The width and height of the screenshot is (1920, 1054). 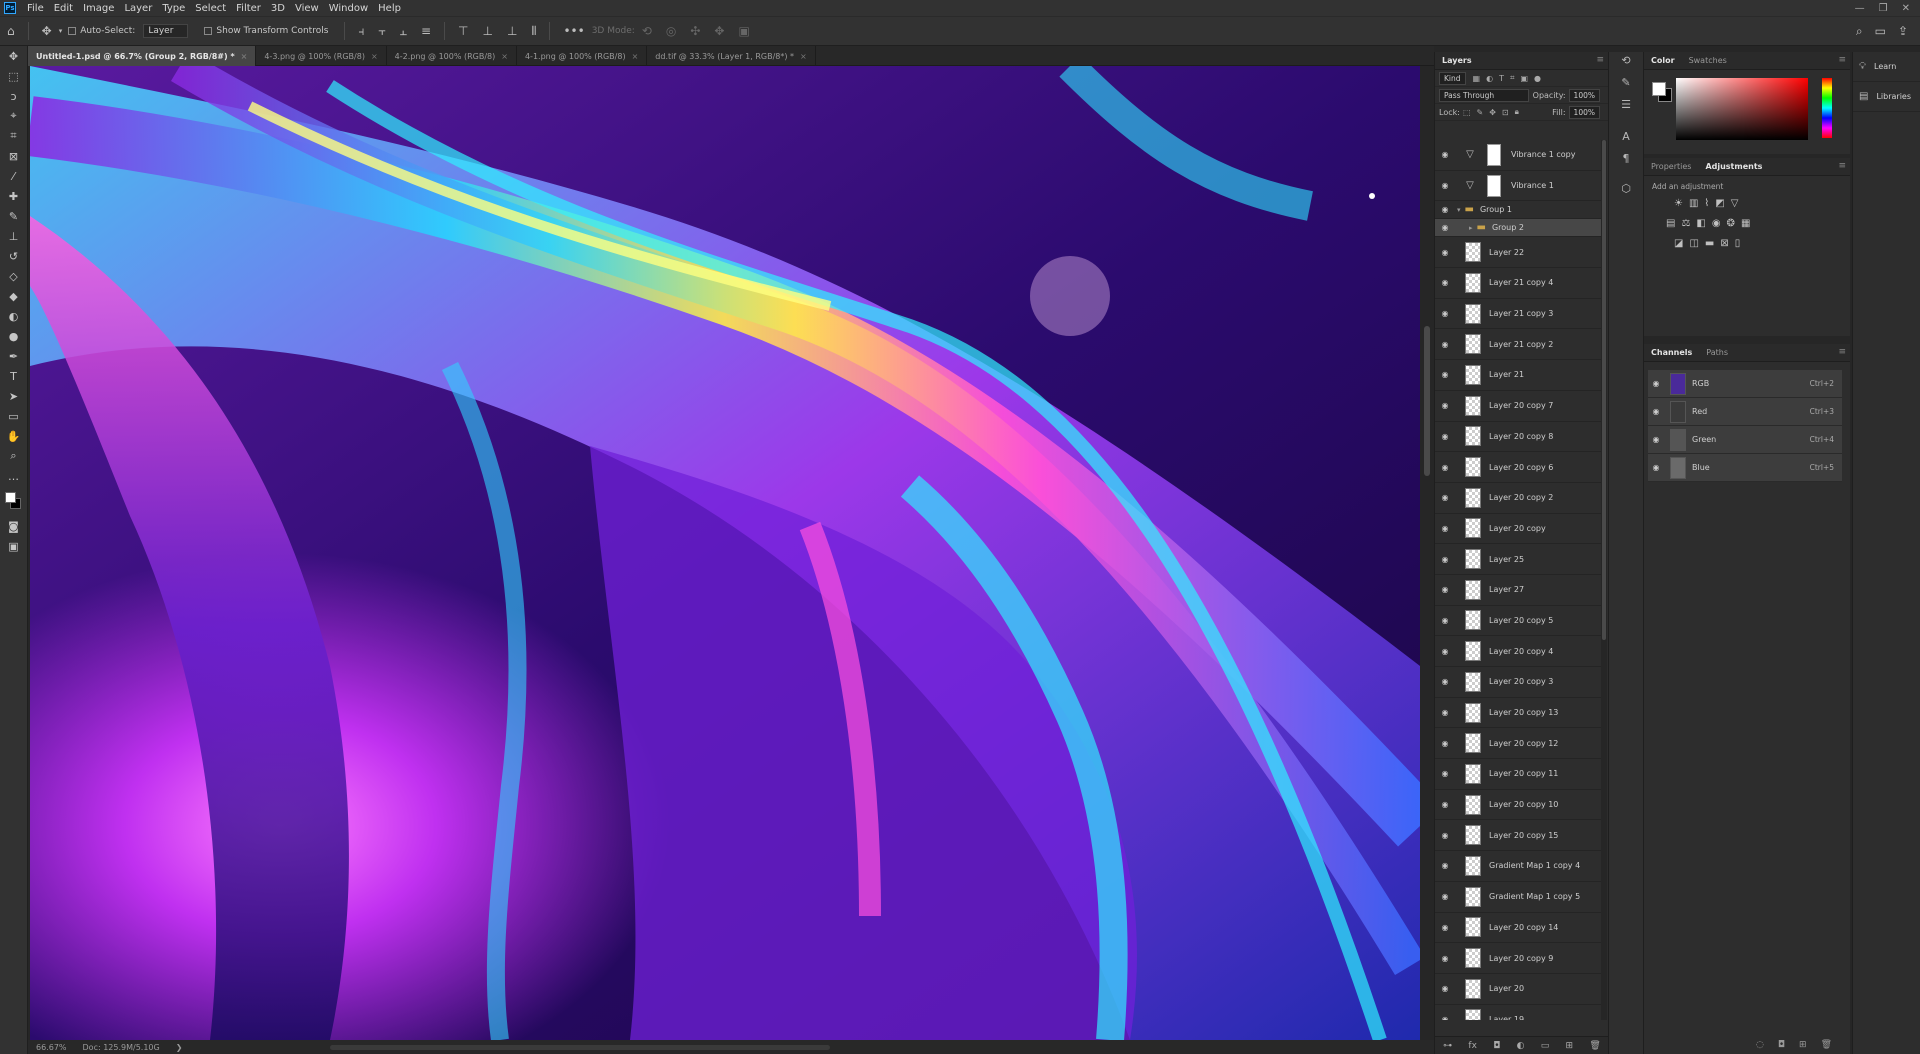 What do you see at coordinates (1693, 203) in the screenshot?
I see `levels-icon: ▥` at bounding box center [1693, 203].